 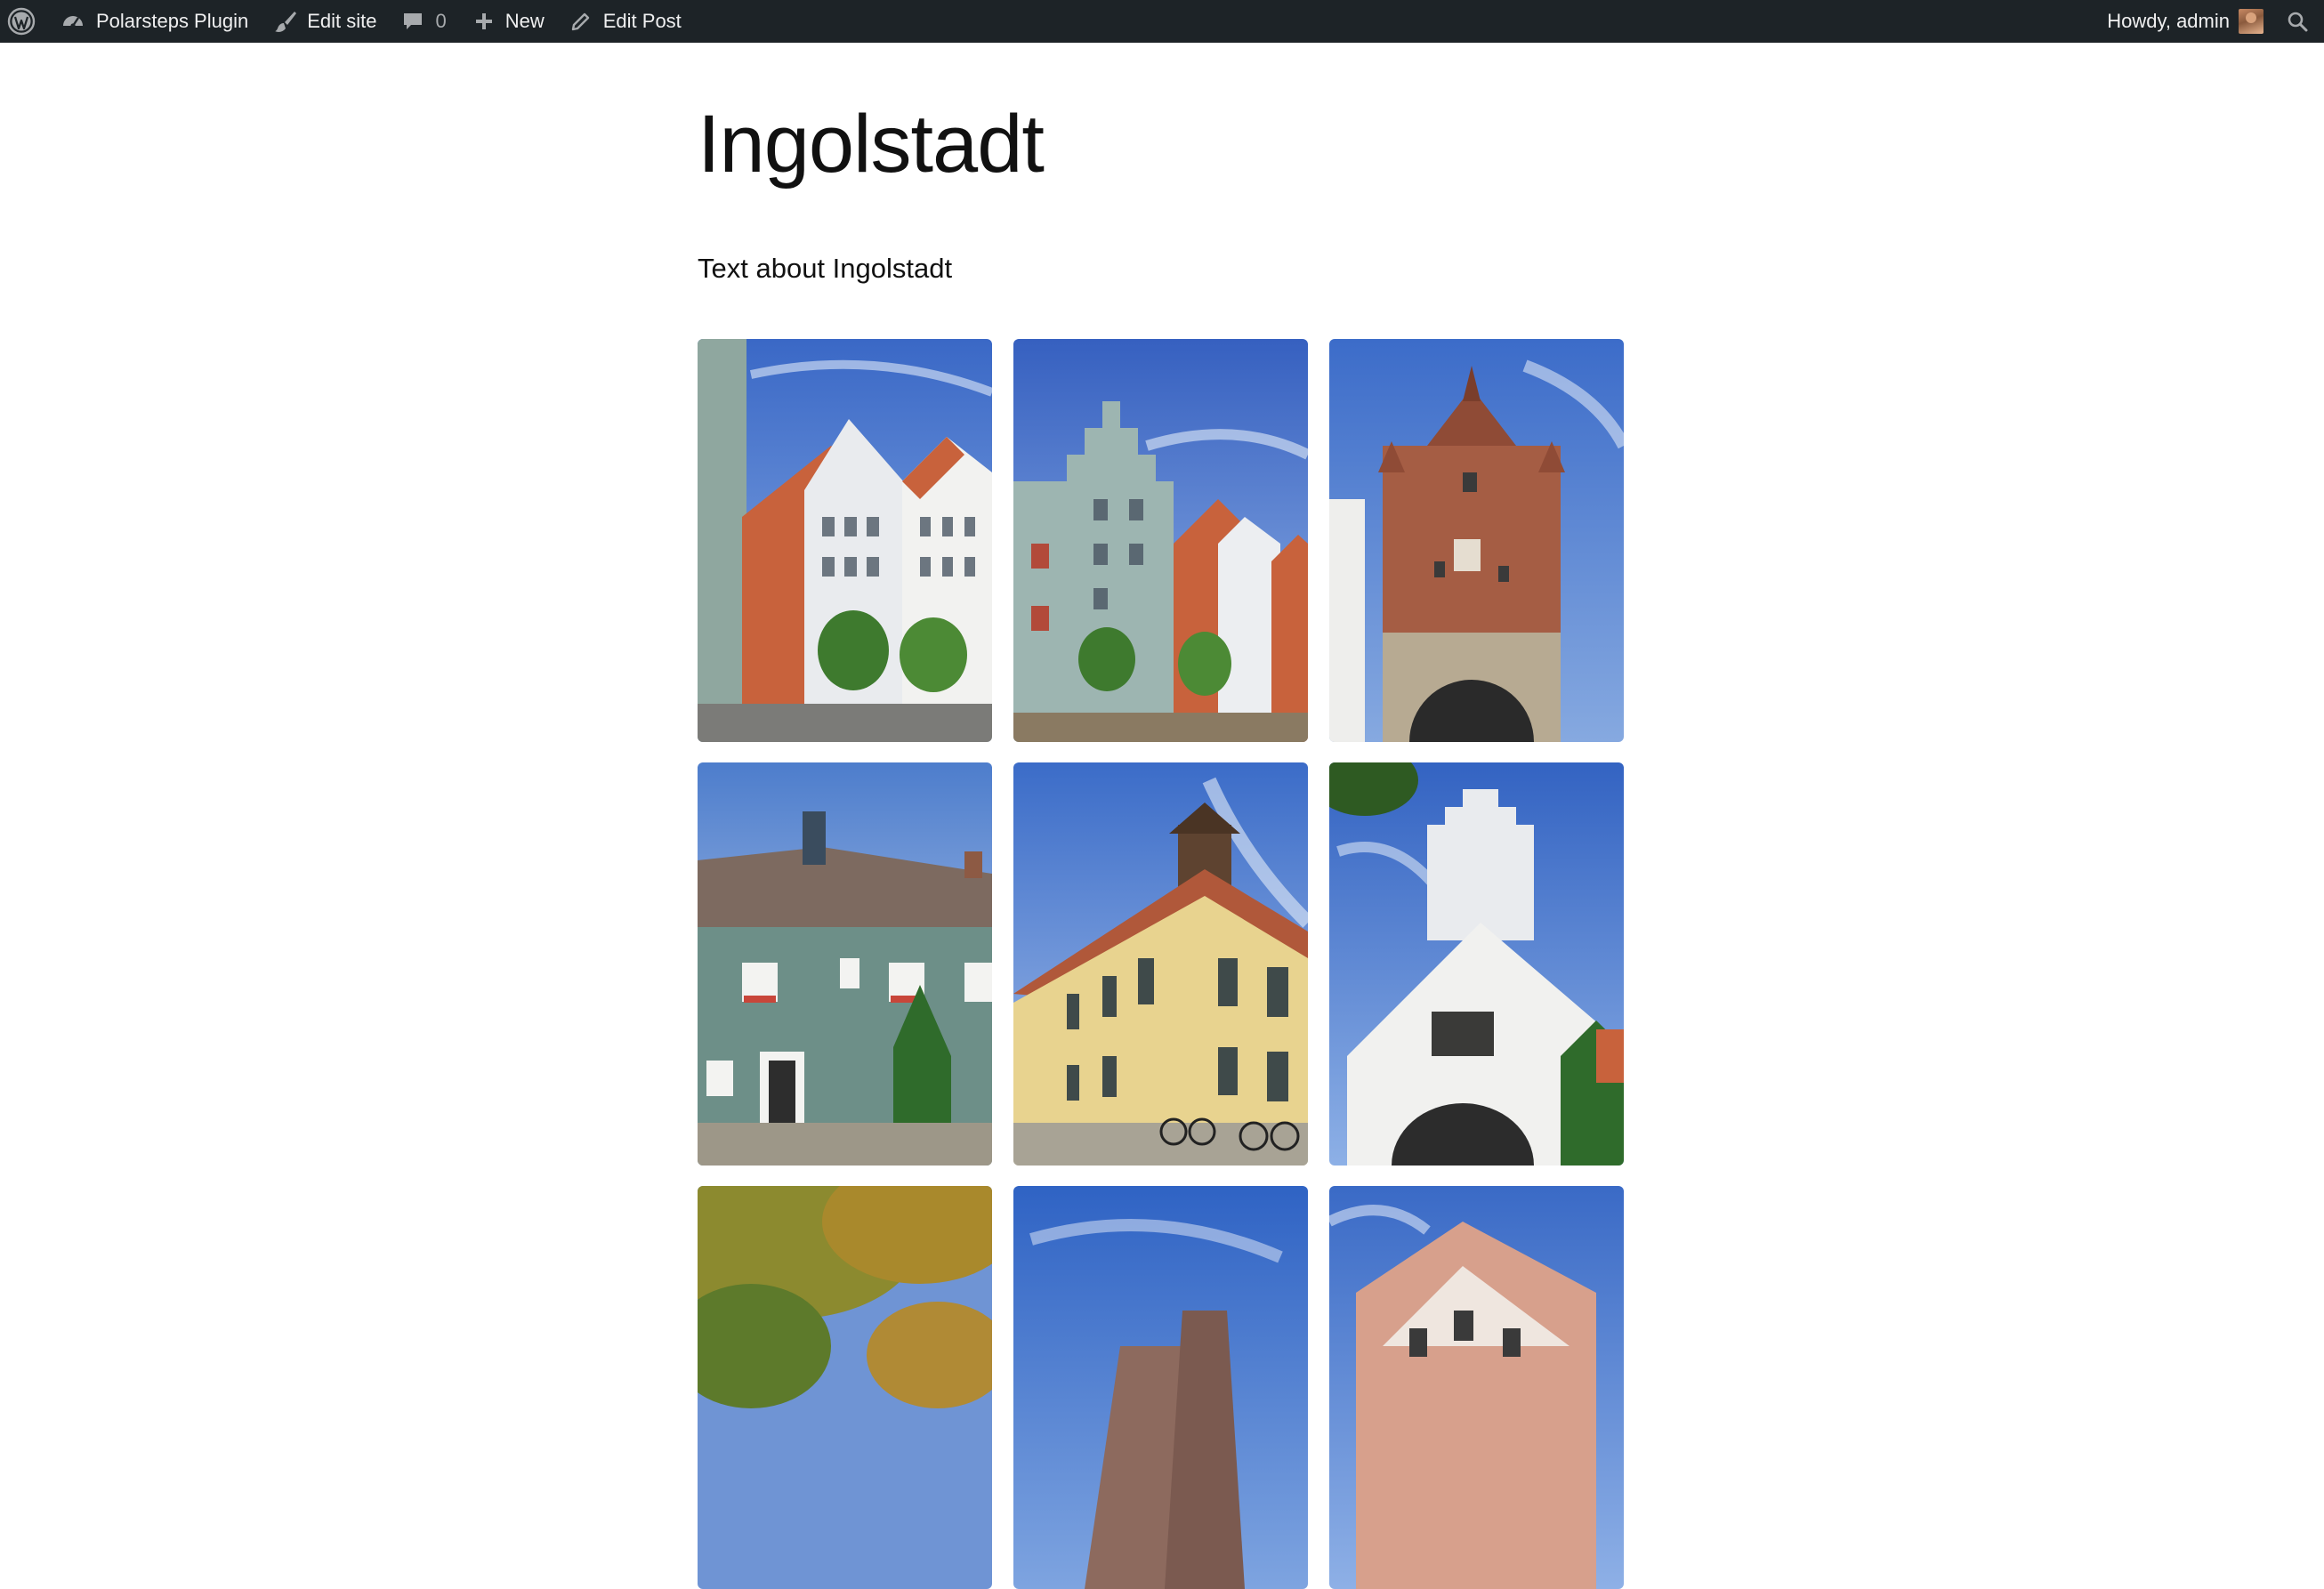 What do you see at coordinates (871, 144) in the screenshot?
I see `post-title: Ingolstadt` at bounding box center [871, 144].